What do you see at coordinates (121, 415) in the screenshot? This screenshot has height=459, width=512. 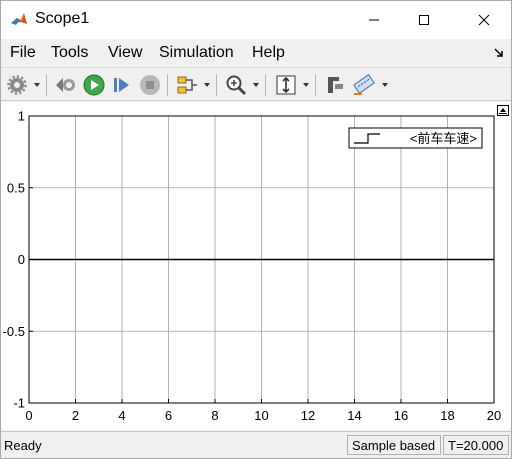 I see `x-tick-label: 4` at bounding box center [121, 415].